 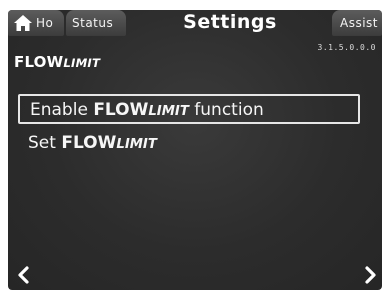 What do you see at coordinates (45, 143) in the screenshot?
I see `menu-item-text-pre: Set` at bounding box center [45, 143].